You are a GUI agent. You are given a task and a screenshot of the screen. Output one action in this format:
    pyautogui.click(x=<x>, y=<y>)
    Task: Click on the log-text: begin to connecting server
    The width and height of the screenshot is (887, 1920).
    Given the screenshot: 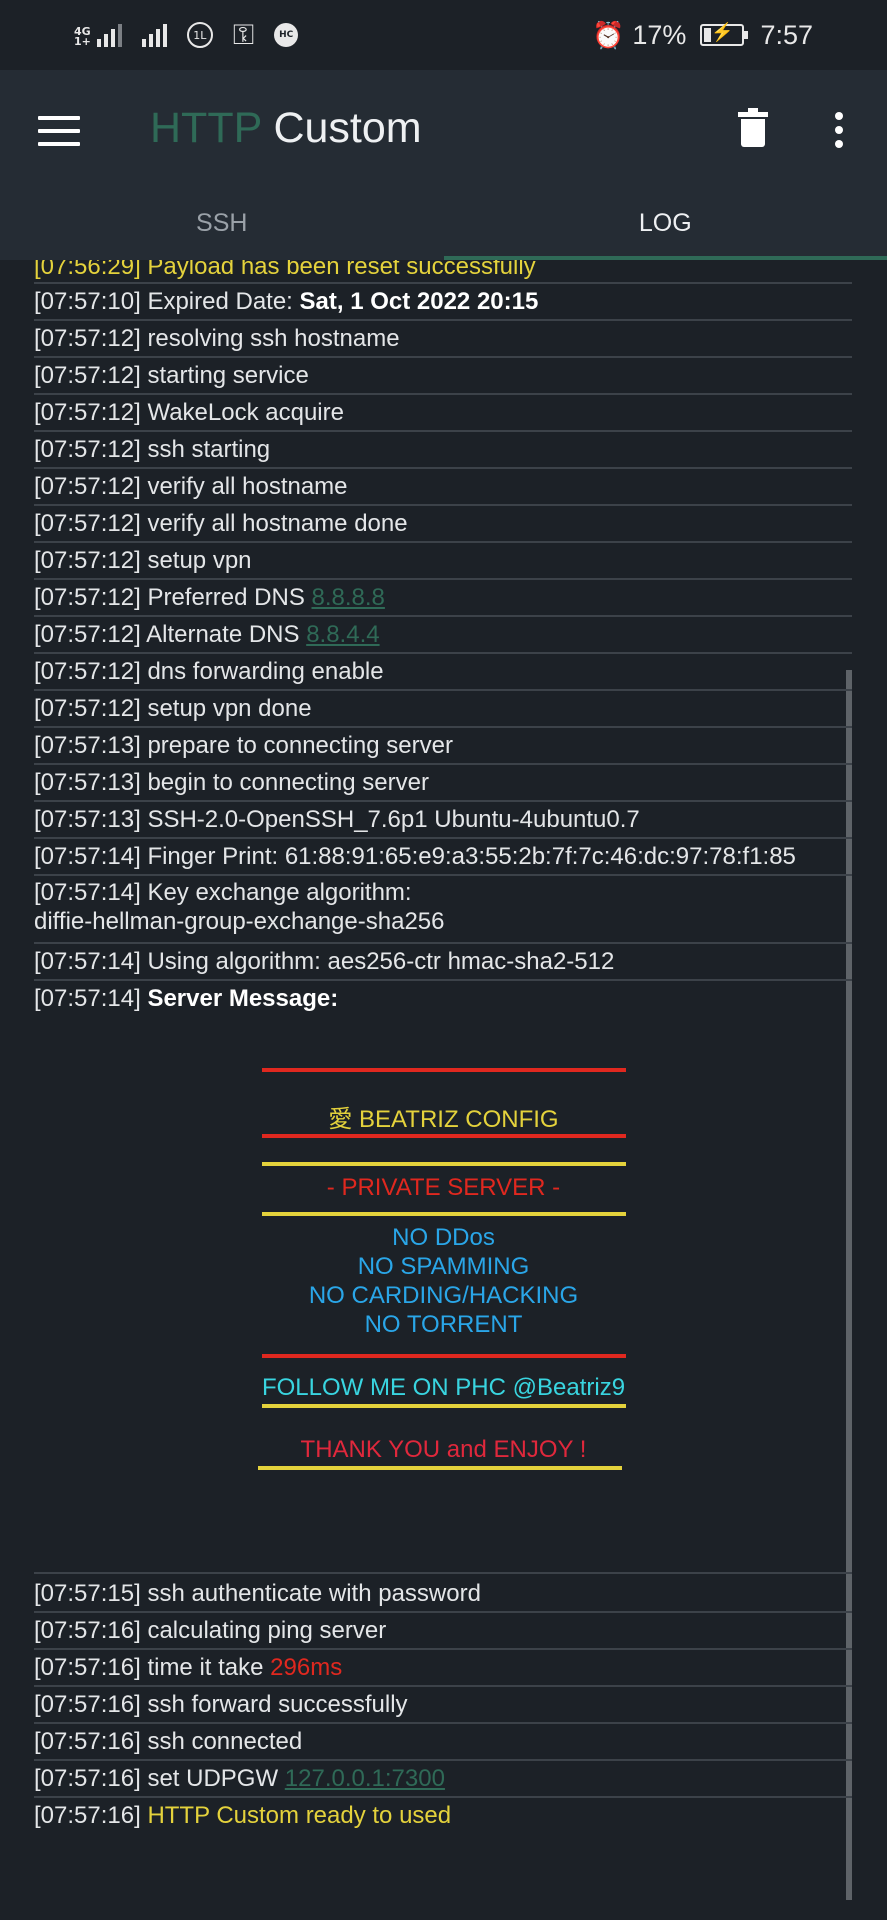 What is the action you would take?
    pyautogui.click(x=288, y=782)
    